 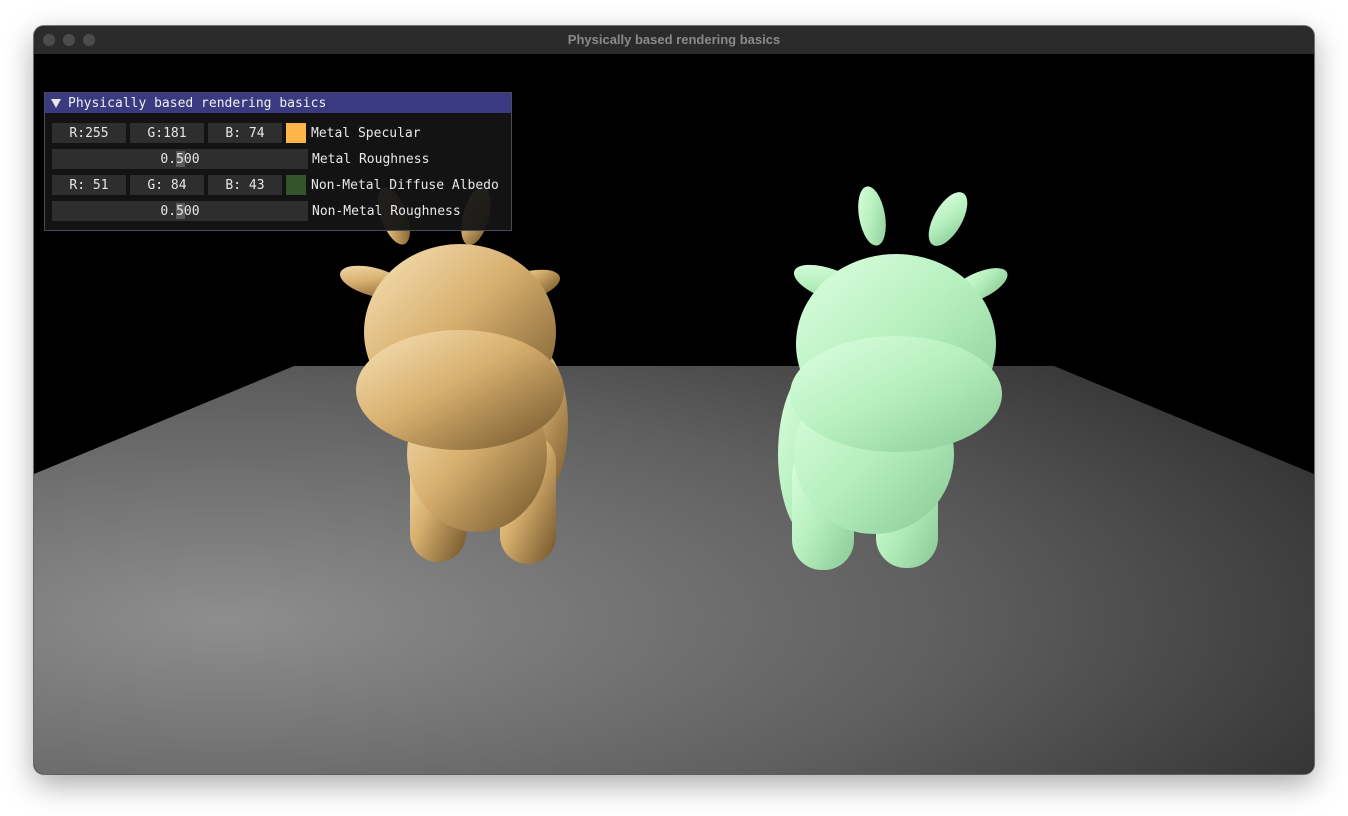 What do you see at coordinates (89, 185) in the screenshot?
I see `nonmetal-albedo-r-field: R: 51` at bounding box center [89, 185].